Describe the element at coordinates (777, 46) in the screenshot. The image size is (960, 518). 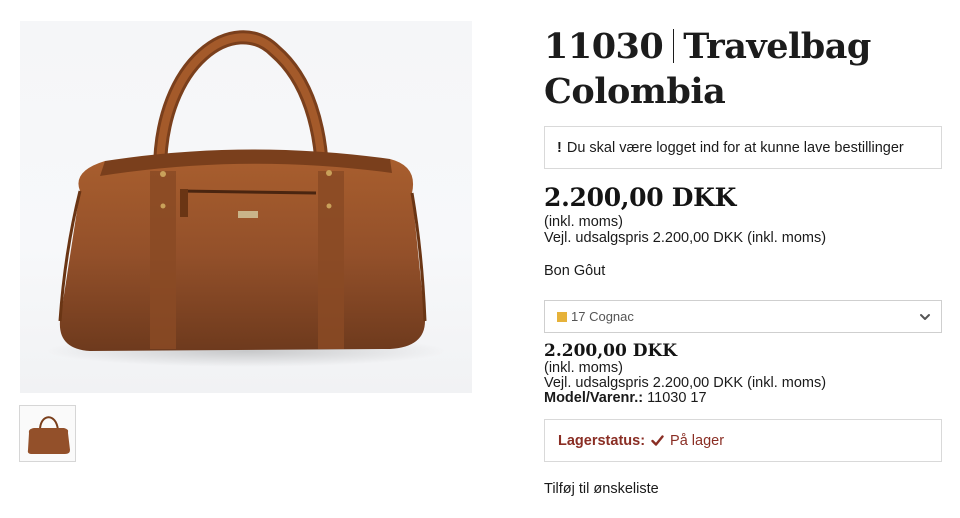
I see `product-name-line1: Travelbag` at that location.